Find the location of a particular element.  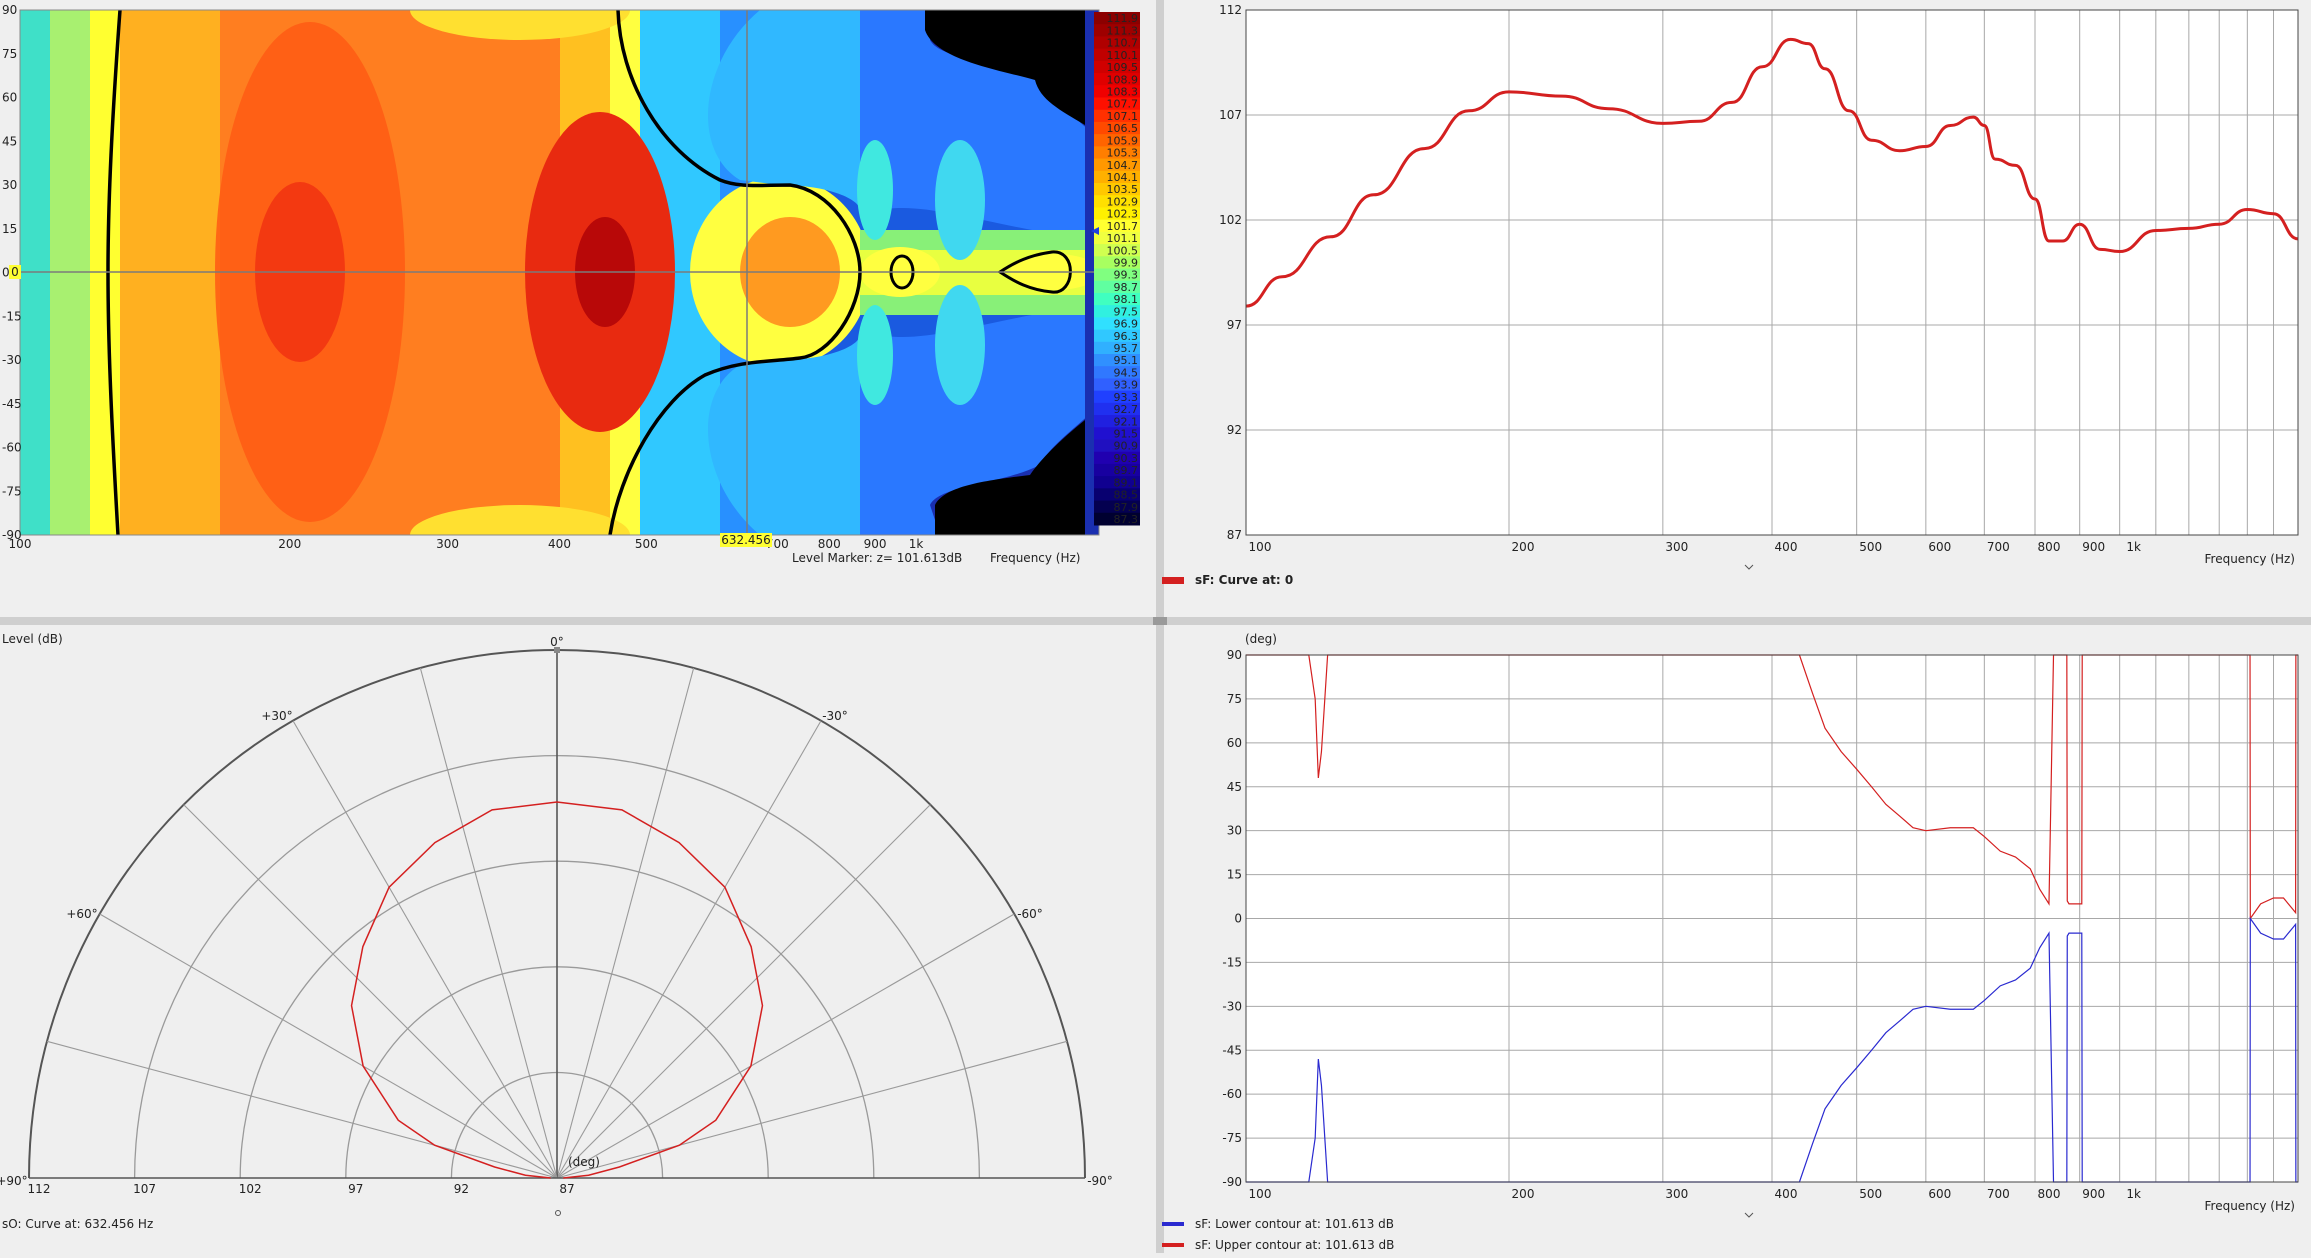

scale-label: 89.1 is located at coordinates (1126, 482).